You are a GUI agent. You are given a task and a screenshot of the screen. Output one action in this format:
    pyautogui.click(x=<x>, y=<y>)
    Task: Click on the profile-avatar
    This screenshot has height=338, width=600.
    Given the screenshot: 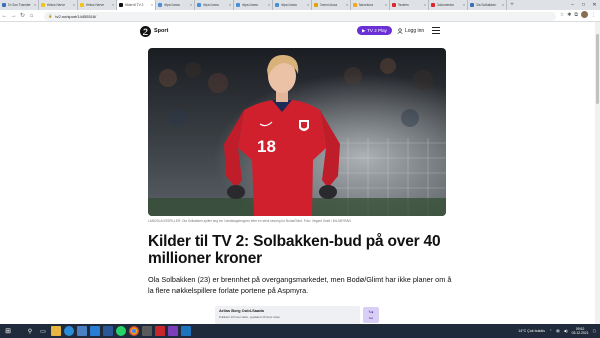 What is the action you would take?
    pyautogui.click(x=584, y=14)
    